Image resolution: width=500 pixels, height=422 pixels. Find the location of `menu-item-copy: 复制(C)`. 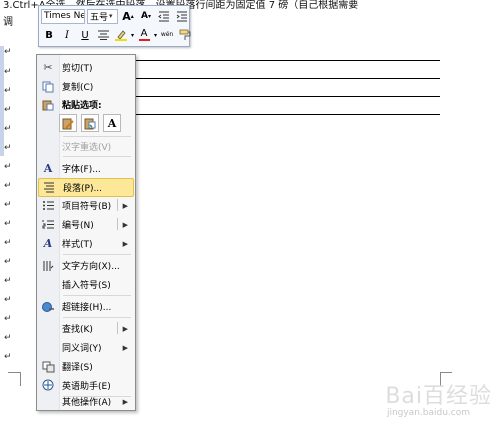

menu-item-copy: 复制(C) is located at coordinates (86, 86).